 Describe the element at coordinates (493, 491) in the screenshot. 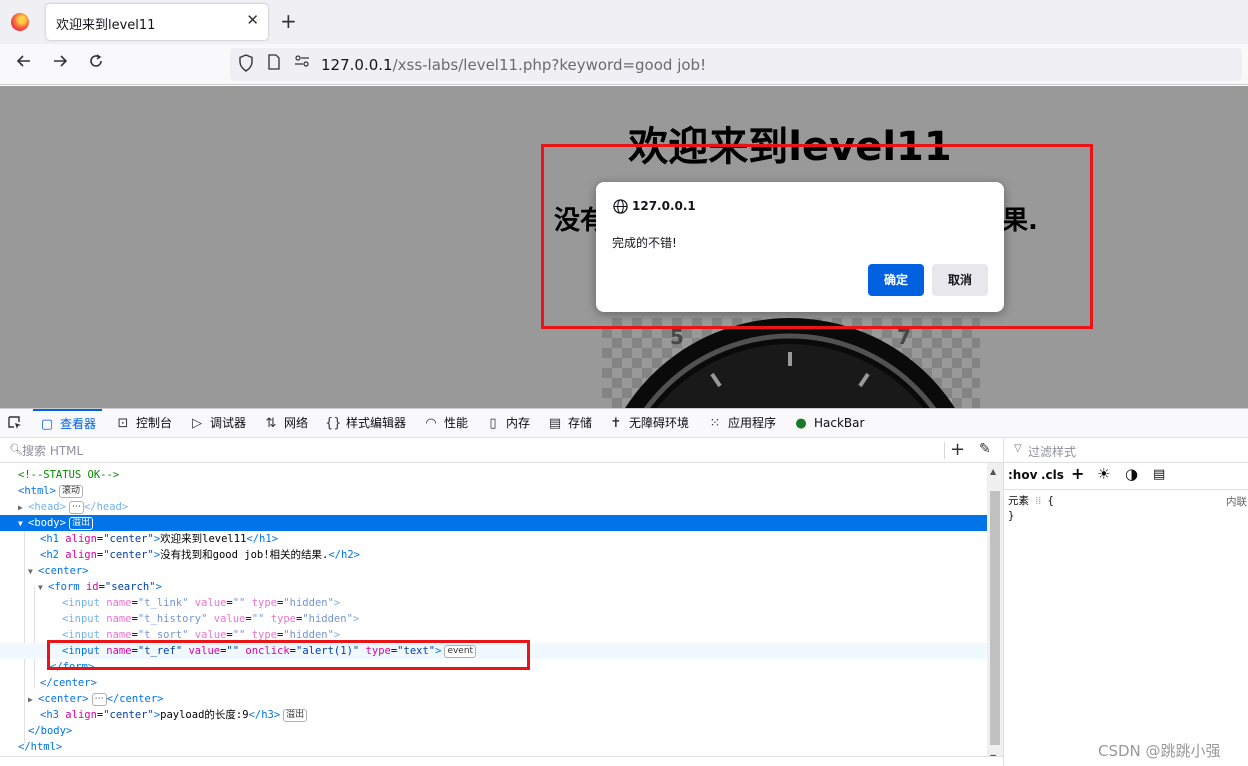

I see `markup-line-html: <html> 滚动` at that location.